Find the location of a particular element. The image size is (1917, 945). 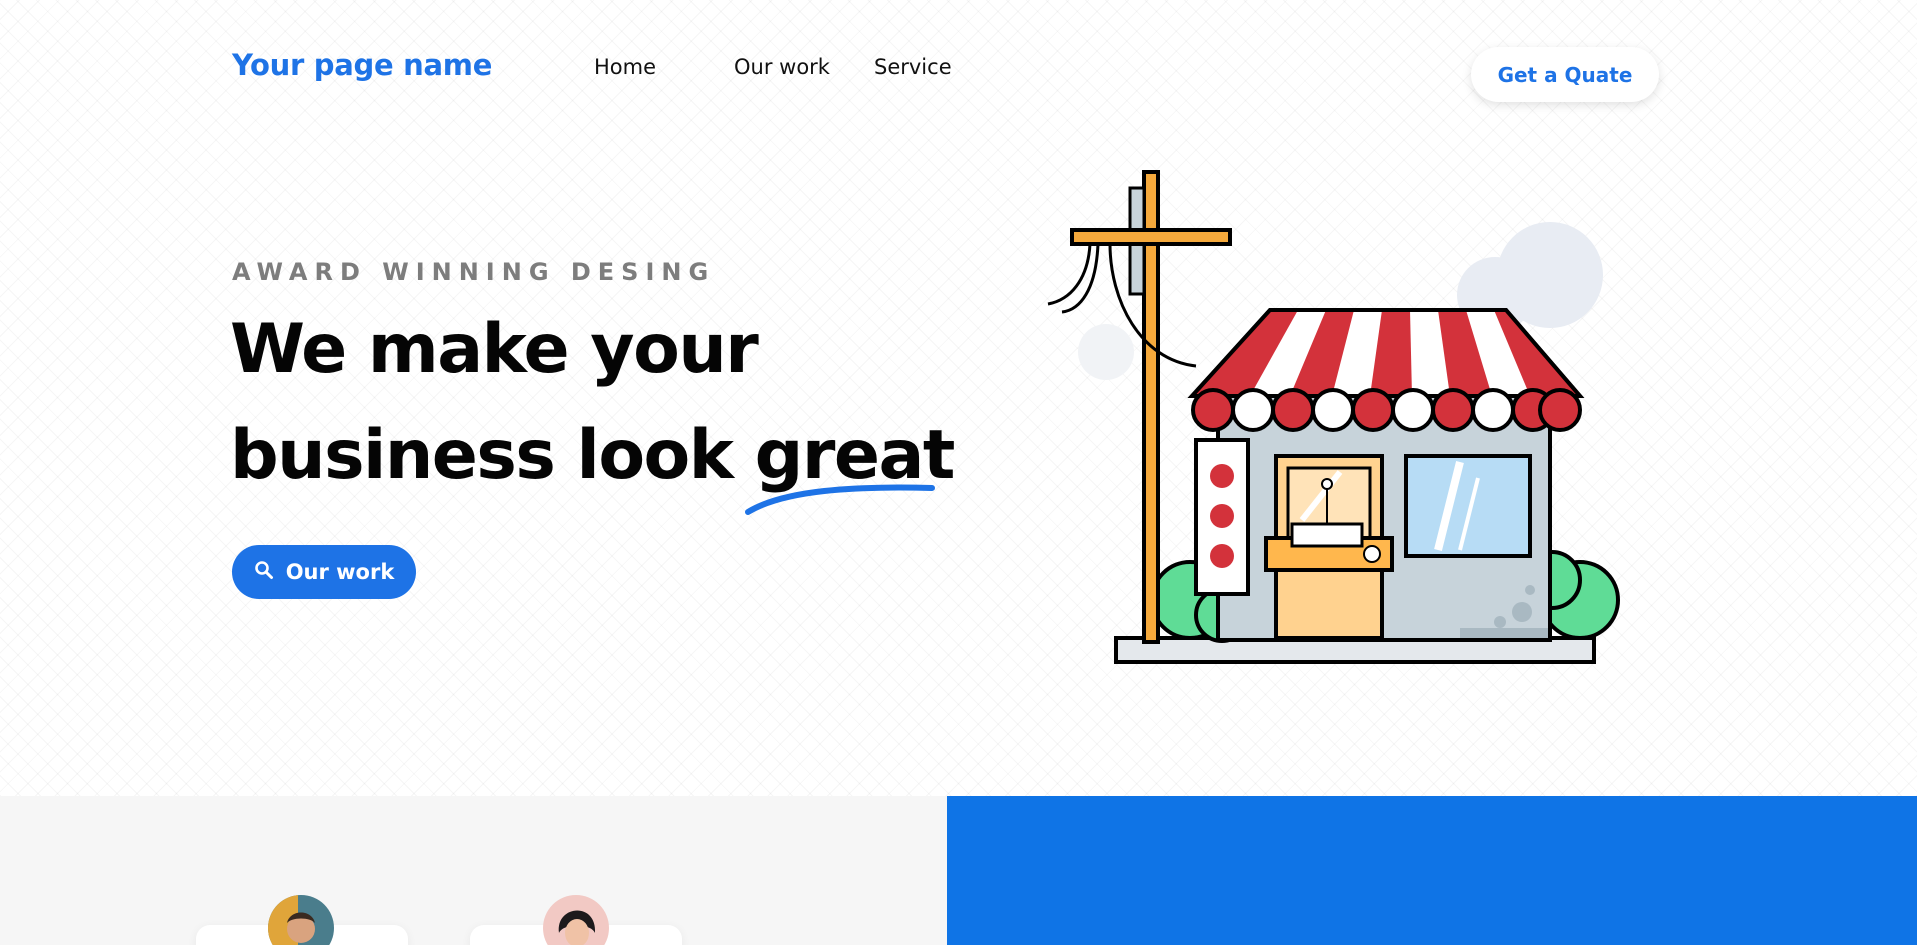

our-work-button: Our work is located at coordinates (324, 572).